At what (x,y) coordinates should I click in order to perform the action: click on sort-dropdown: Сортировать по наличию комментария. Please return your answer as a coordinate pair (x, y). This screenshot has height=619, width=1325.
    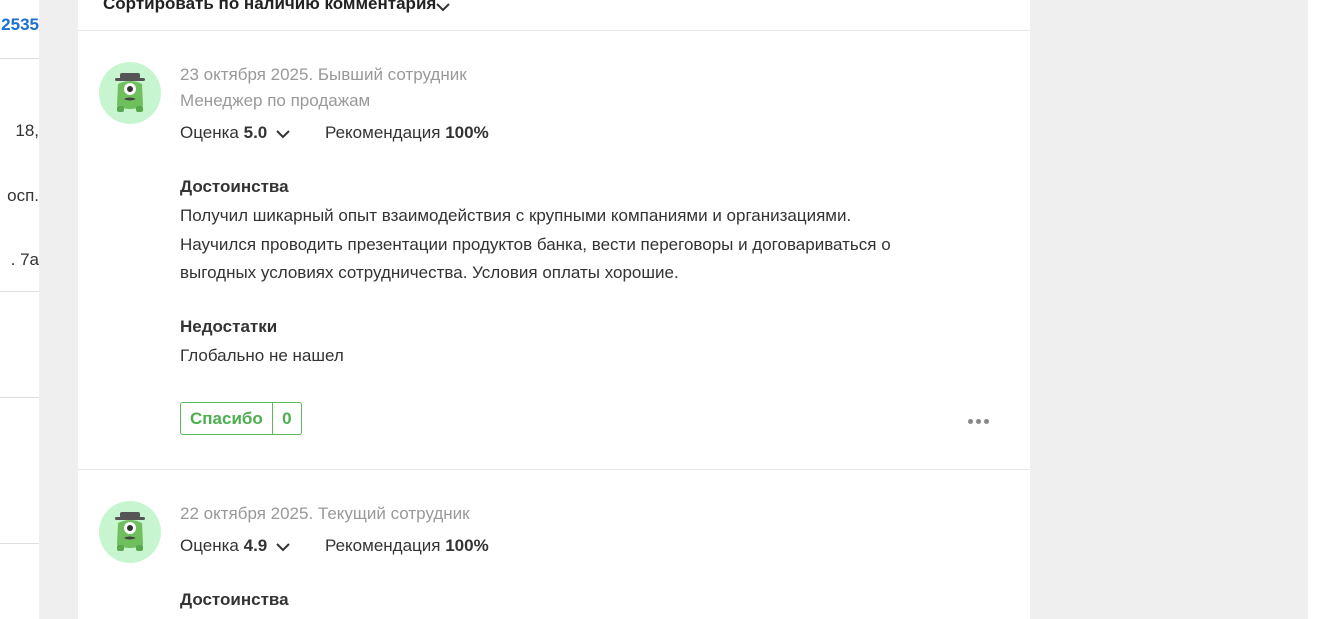
    Looking at the image, I should click on (269, 7).